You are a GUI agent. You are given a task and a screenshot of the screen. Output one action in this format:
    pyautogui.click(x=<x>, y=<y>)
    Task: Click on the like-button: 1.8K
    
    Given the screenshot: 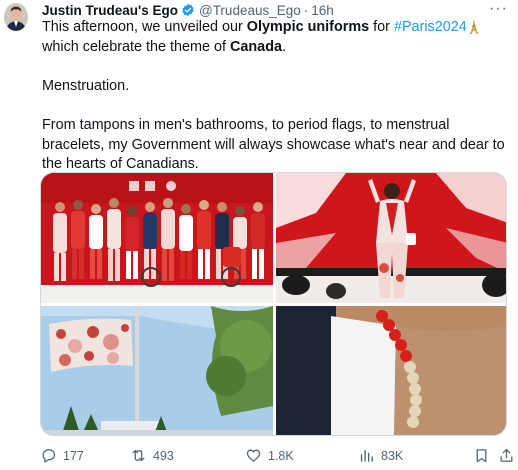 What is the action you would take?
    pyautogui.click(x=269, y=455)
    